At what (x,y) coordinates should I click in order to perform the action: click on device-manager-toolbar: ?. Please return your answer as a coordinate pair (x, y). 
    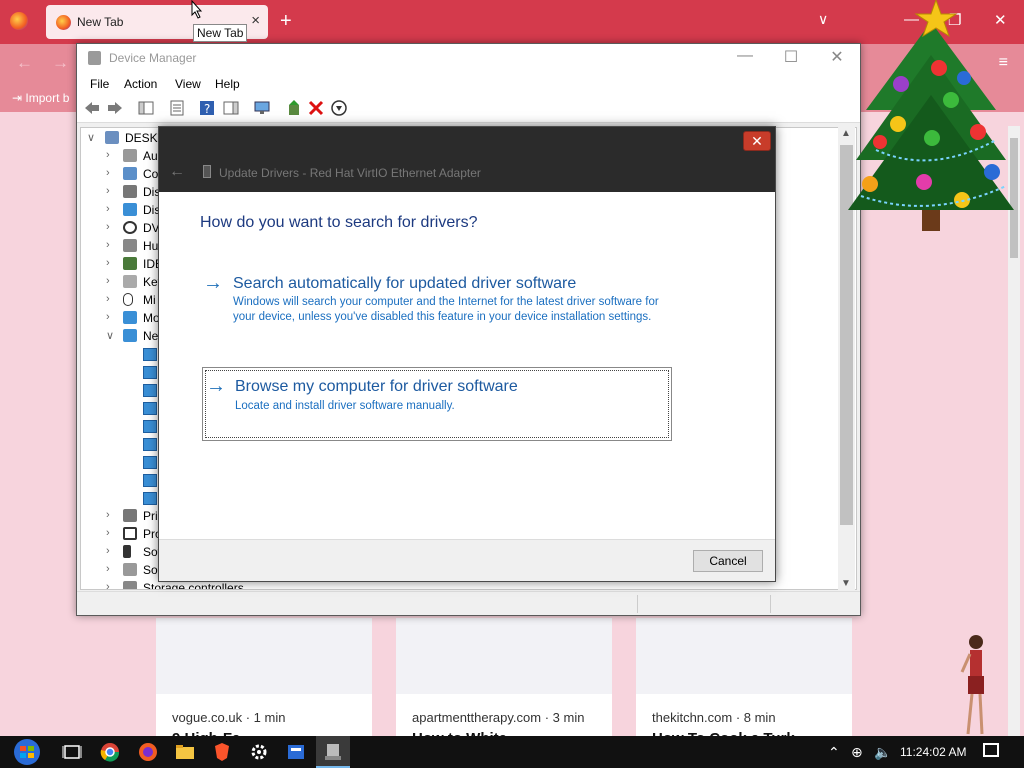
    Looking at the image, I should click on (468, 109).